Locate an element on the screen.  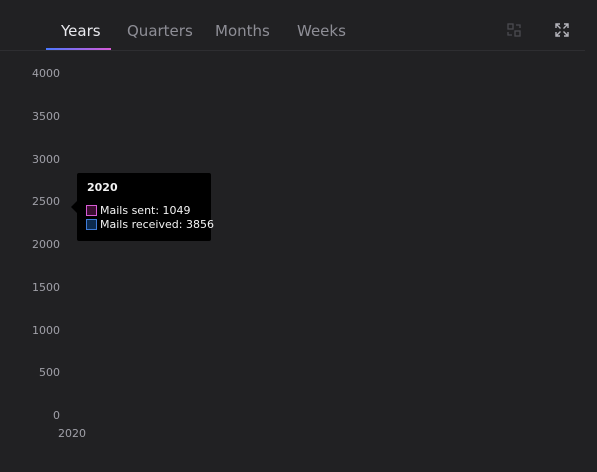
expand-icon is located at coordinates (562, 30).